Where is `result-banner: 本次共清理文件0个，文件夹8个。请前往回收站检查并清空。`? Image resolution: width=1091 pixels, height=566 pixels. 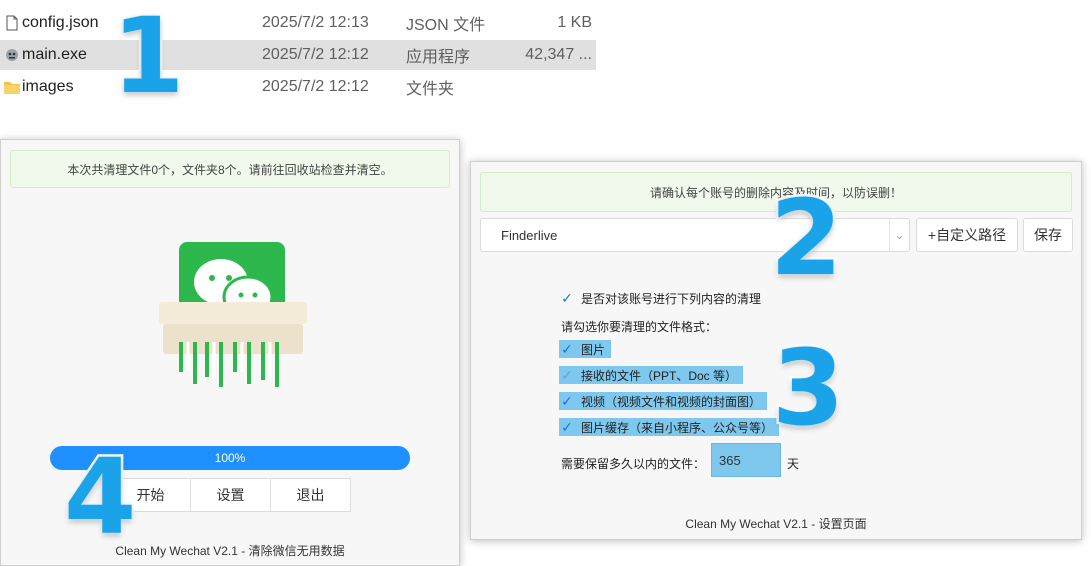
result-banner: 本次共清理文件0个，文件夹8个。请前往回收站检查并清空。 is located at coordinates (230, 169).